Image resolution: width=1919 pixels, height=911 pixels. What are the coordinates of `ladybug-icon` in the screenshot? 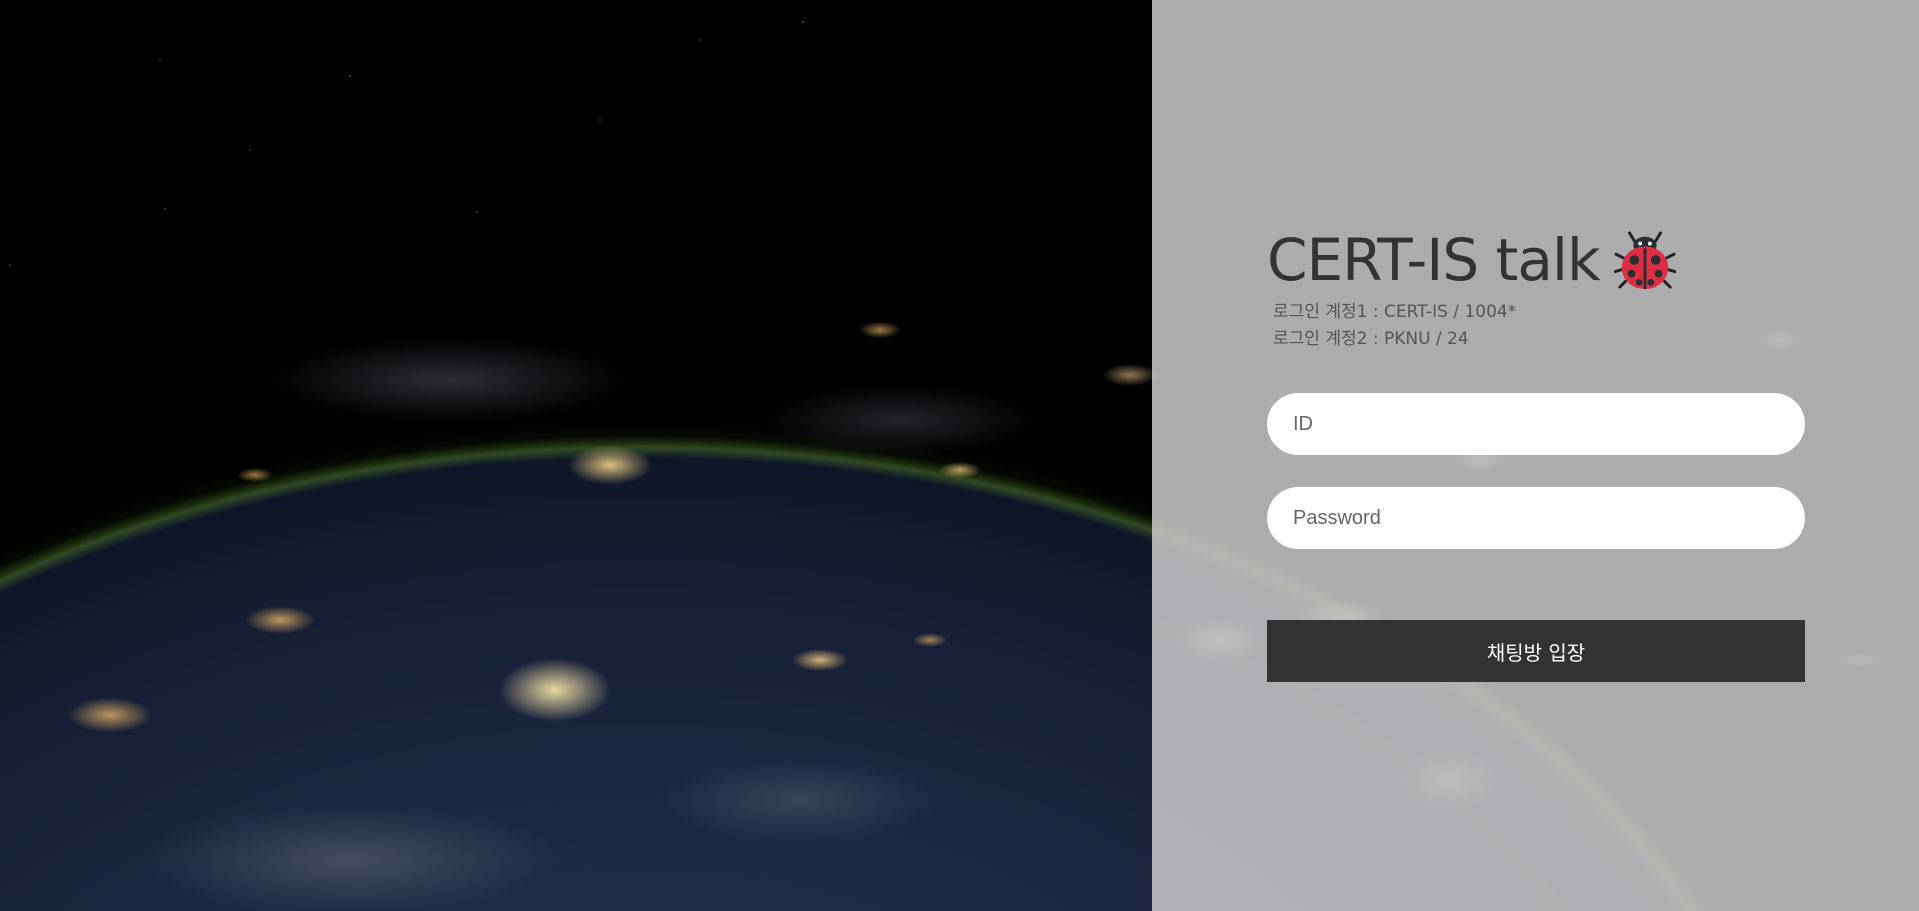 It's located at (1644, 260).